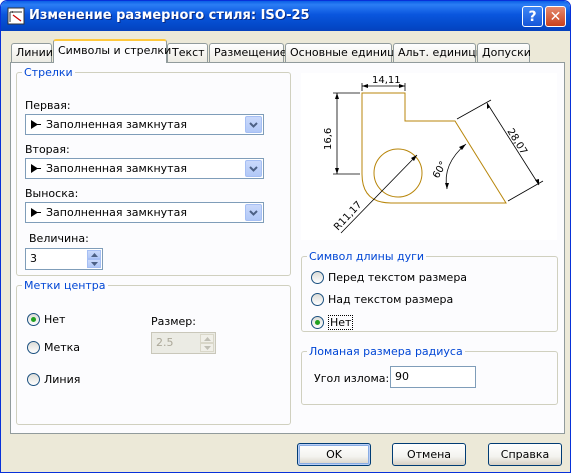  I want to click on arc-symbol-legend: Символ длины дуги, so click(367, 256).